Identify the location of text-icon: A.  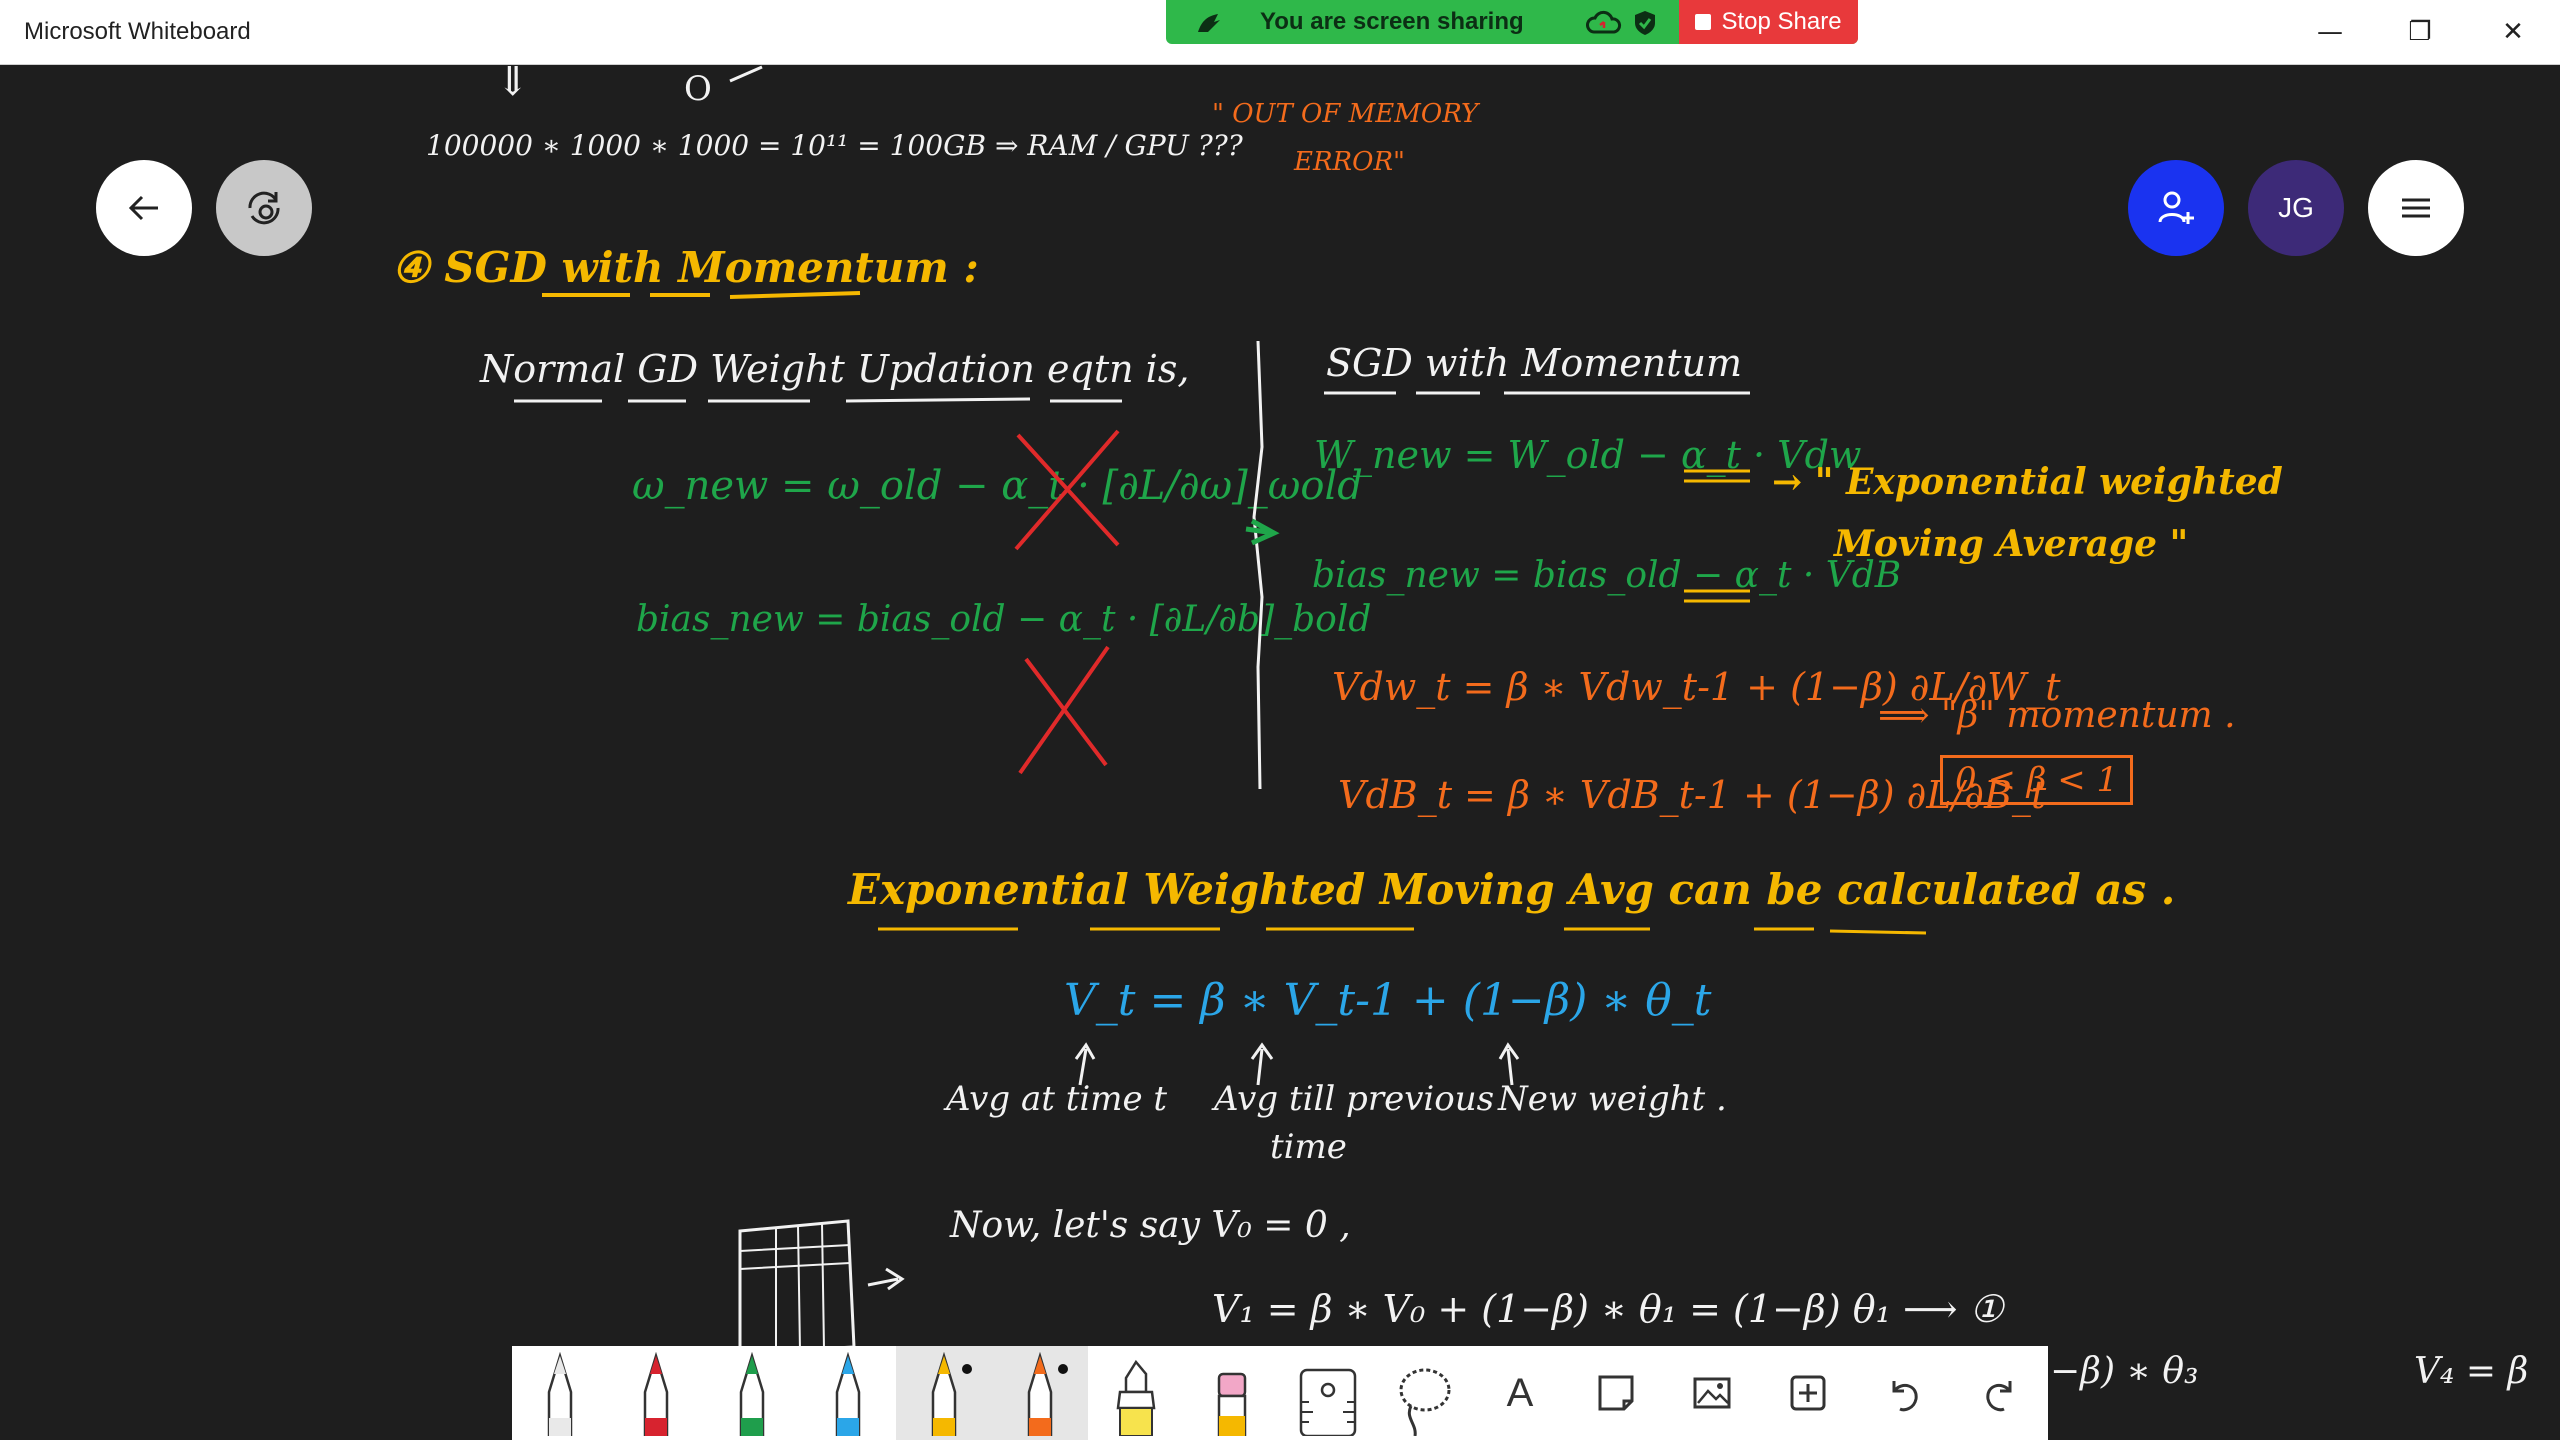
(1520, 1392).